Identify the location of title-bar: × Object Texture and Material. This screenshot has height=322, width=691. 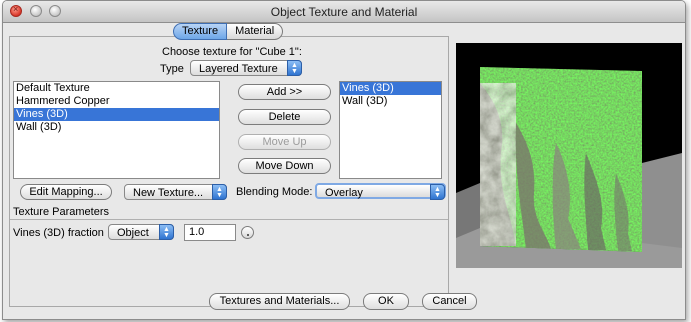
(344, 12).